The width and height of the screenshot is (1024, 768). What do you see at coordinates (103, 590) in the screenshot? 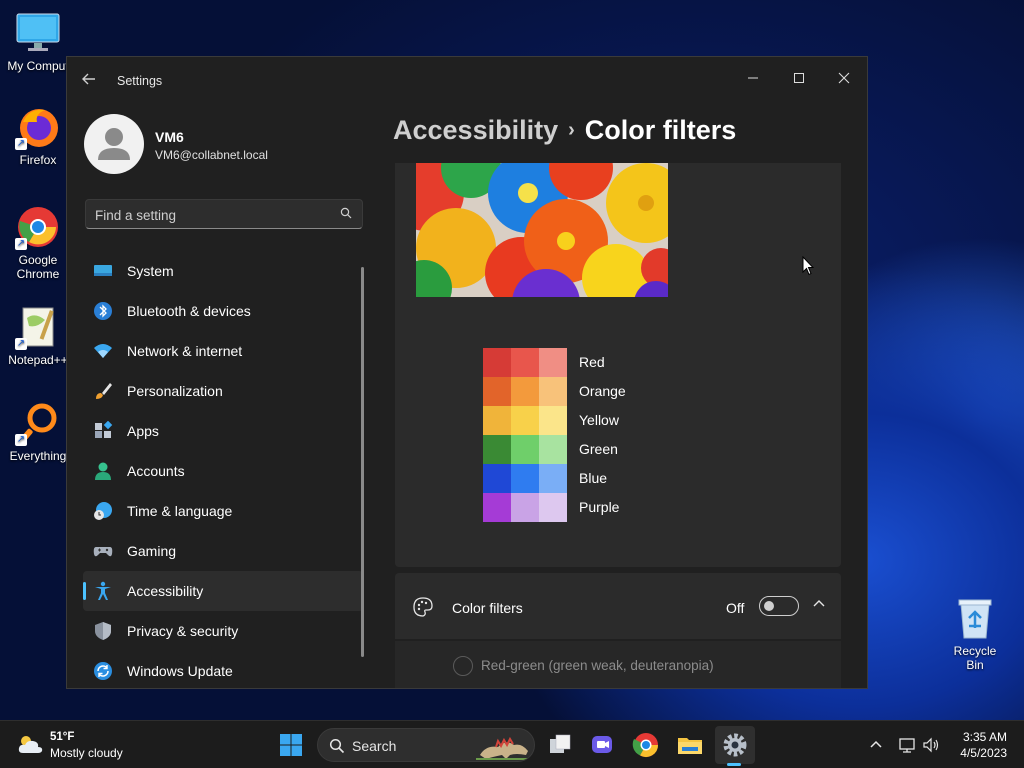
I see `accessibility-icon` at bounding box center [103, 590].